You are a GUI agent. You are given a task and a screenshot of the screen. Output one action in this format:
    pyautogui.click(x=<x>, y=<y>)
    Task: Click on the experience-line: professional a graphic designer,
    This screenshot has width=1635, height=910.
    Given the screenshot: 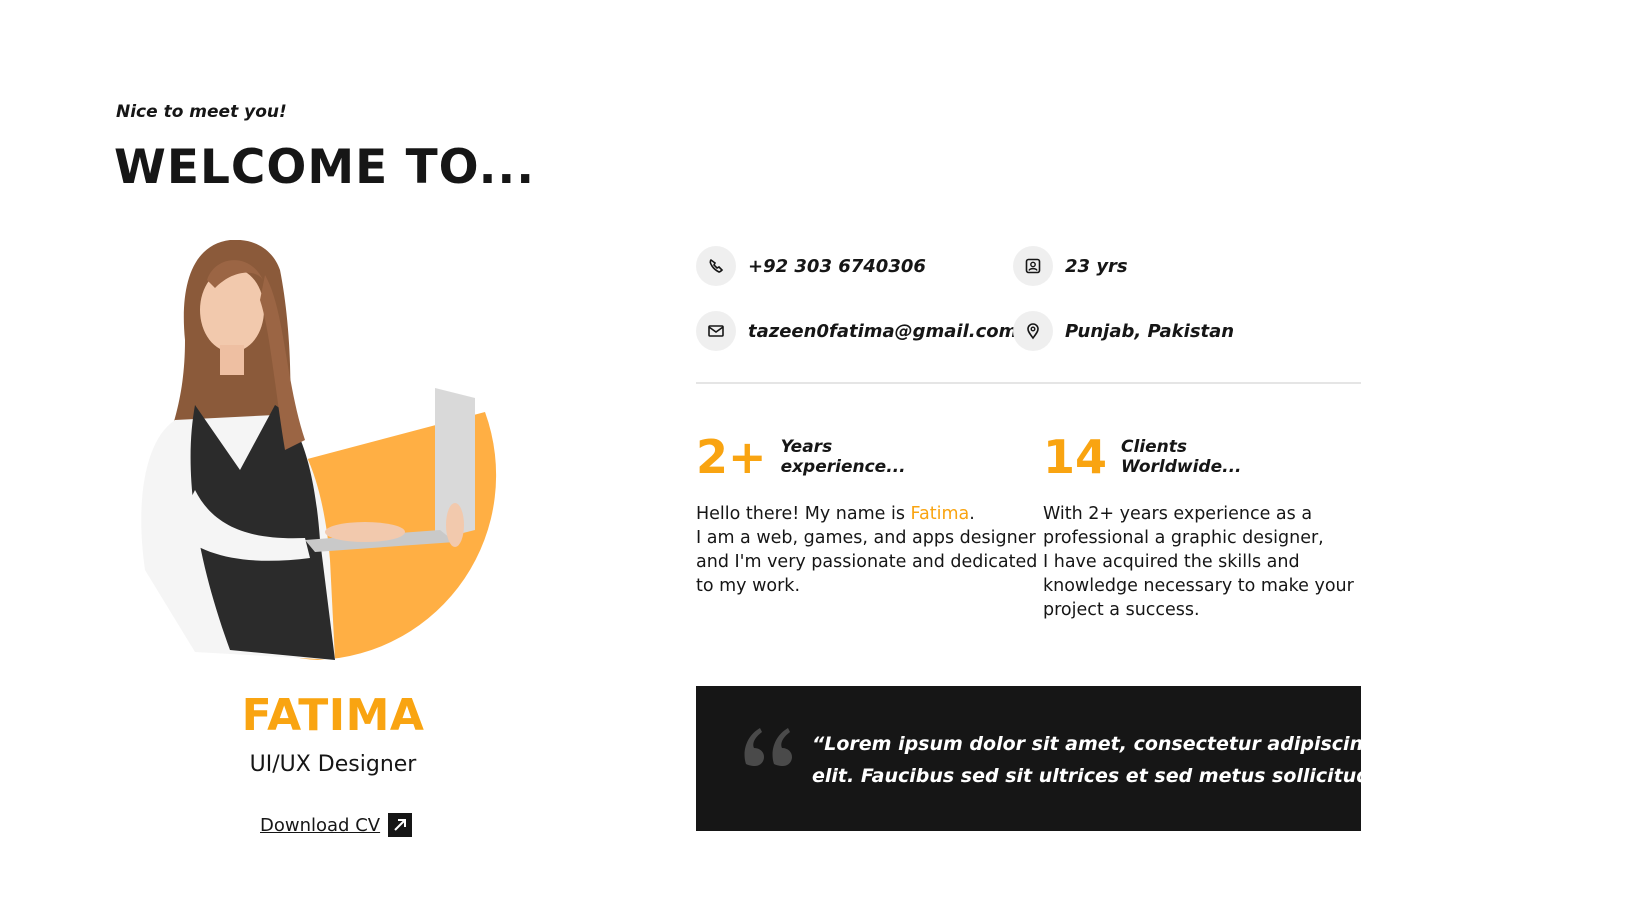 What is the action you would take?
    pyautogui.click(x=1183, y=538)
    